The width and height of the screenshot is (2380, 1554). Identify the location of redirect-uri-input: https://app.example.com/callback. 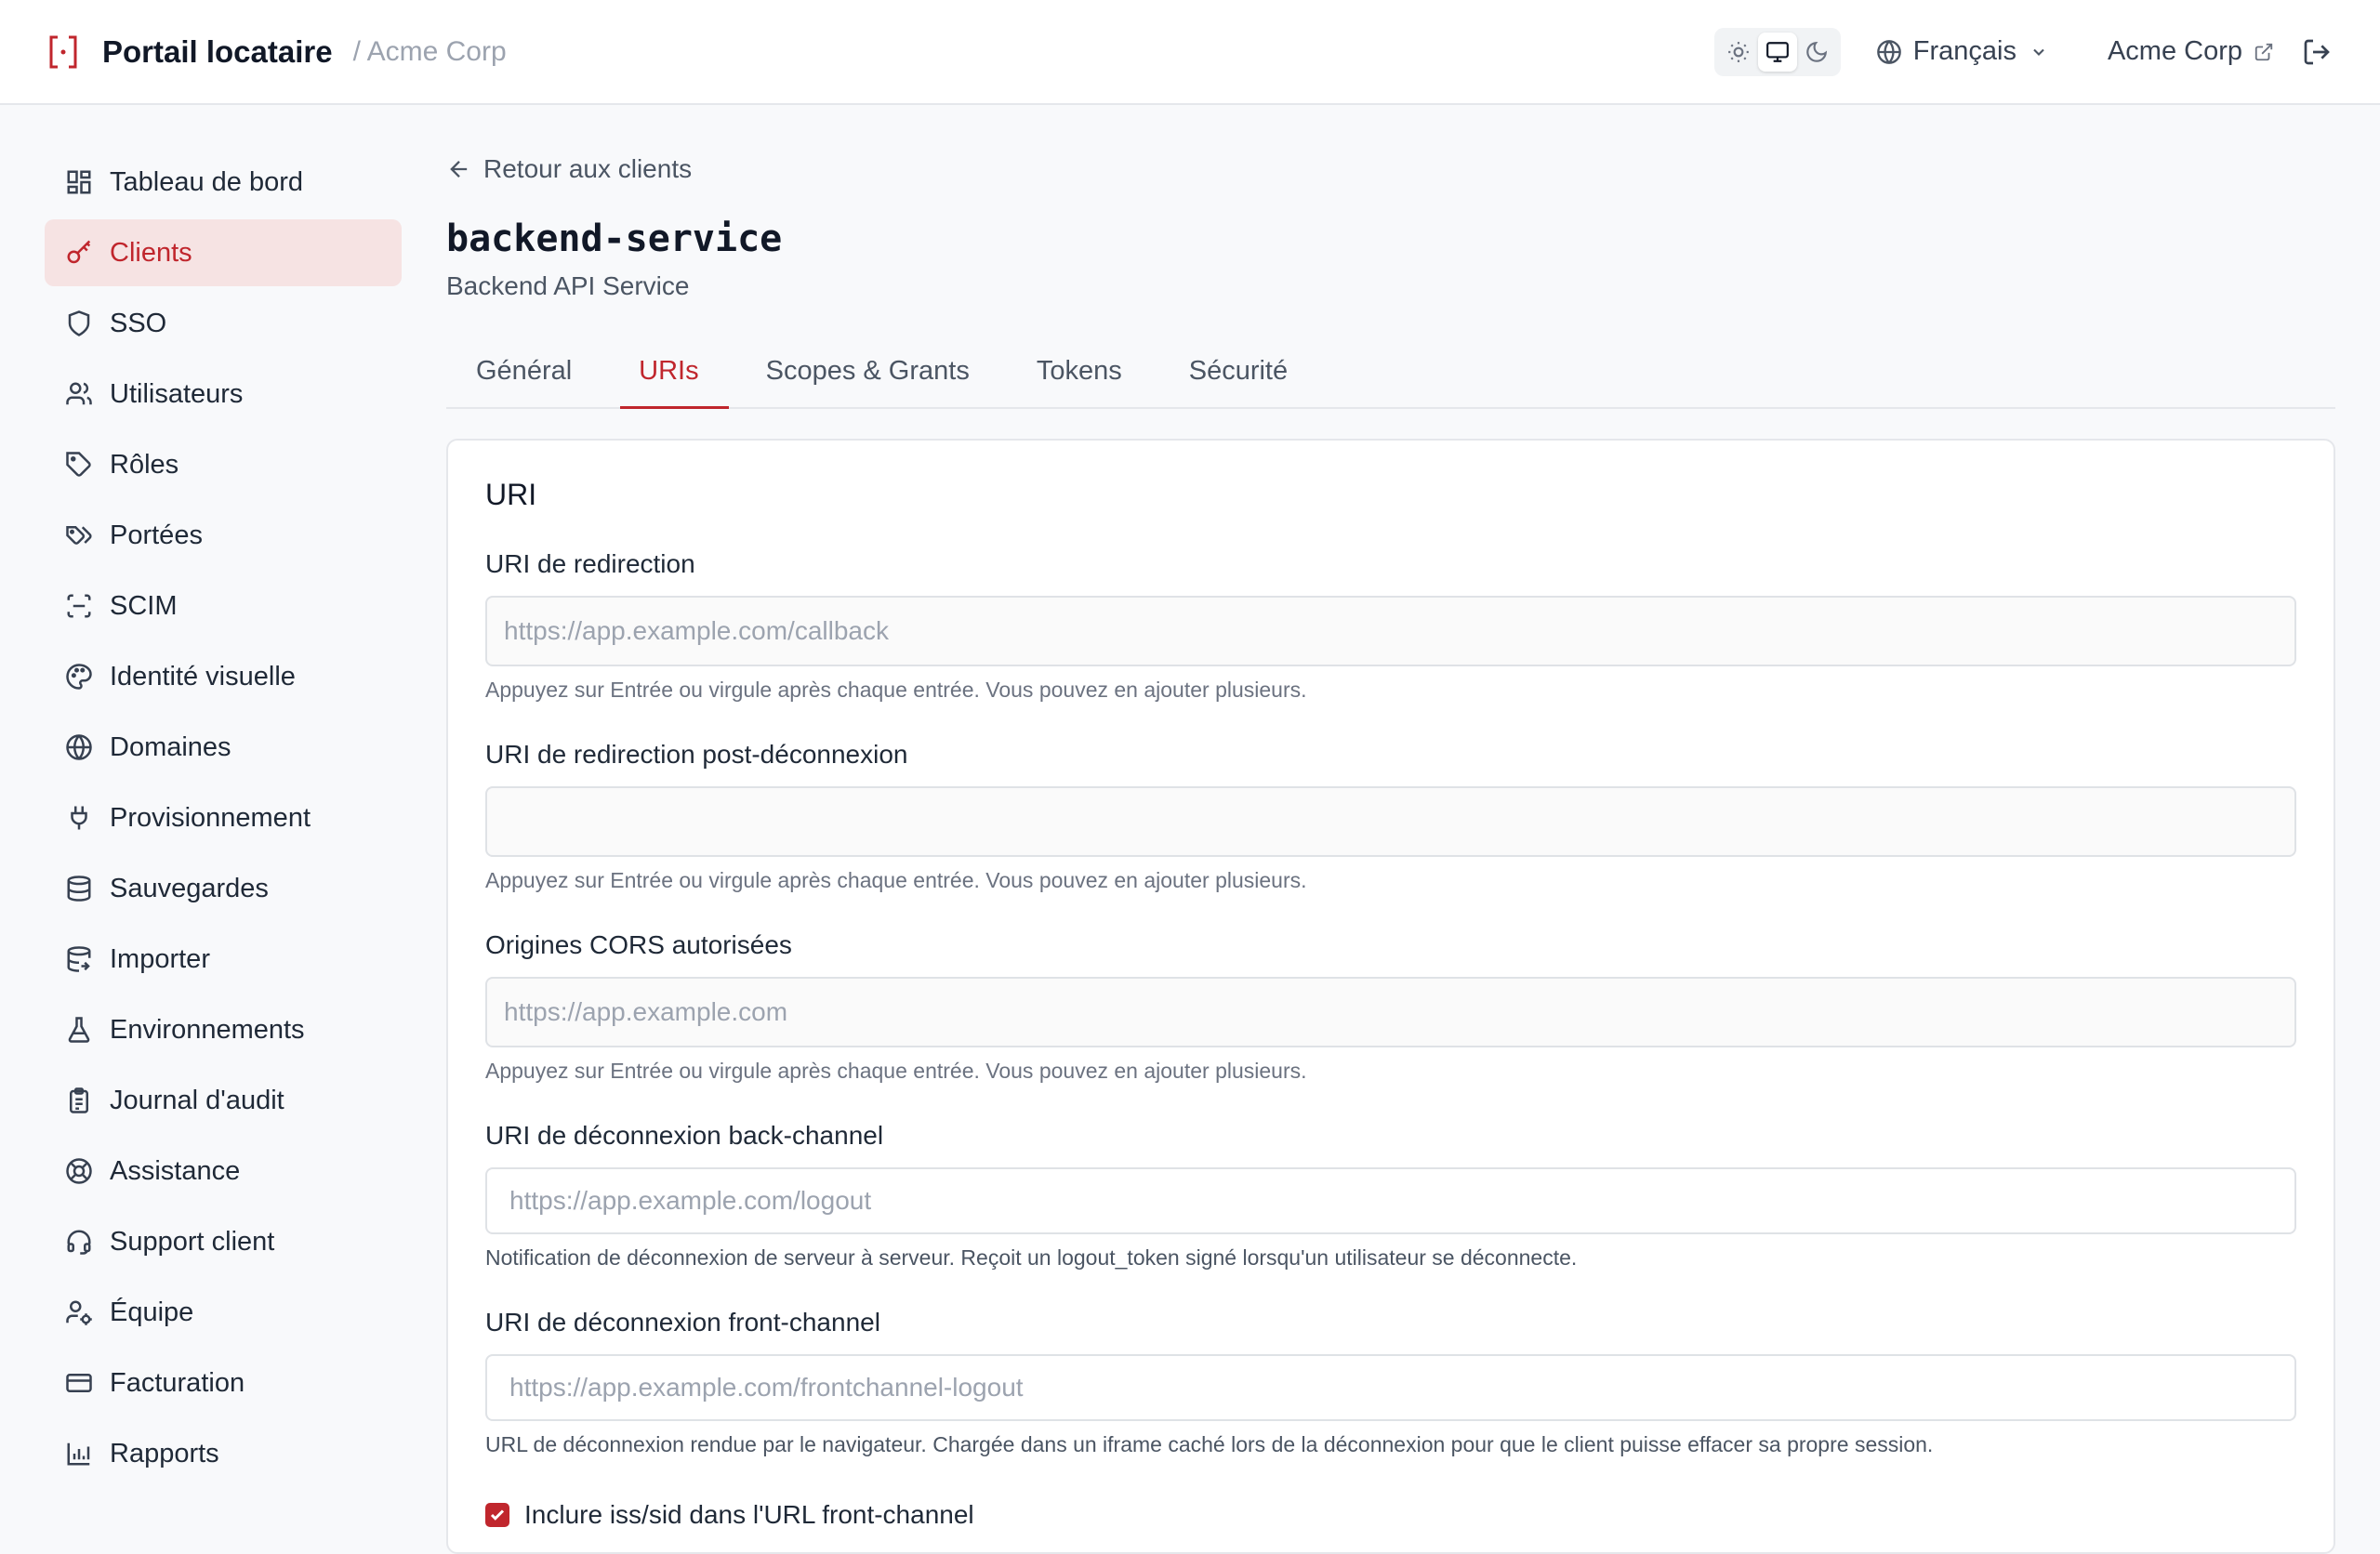
(1390, 631).